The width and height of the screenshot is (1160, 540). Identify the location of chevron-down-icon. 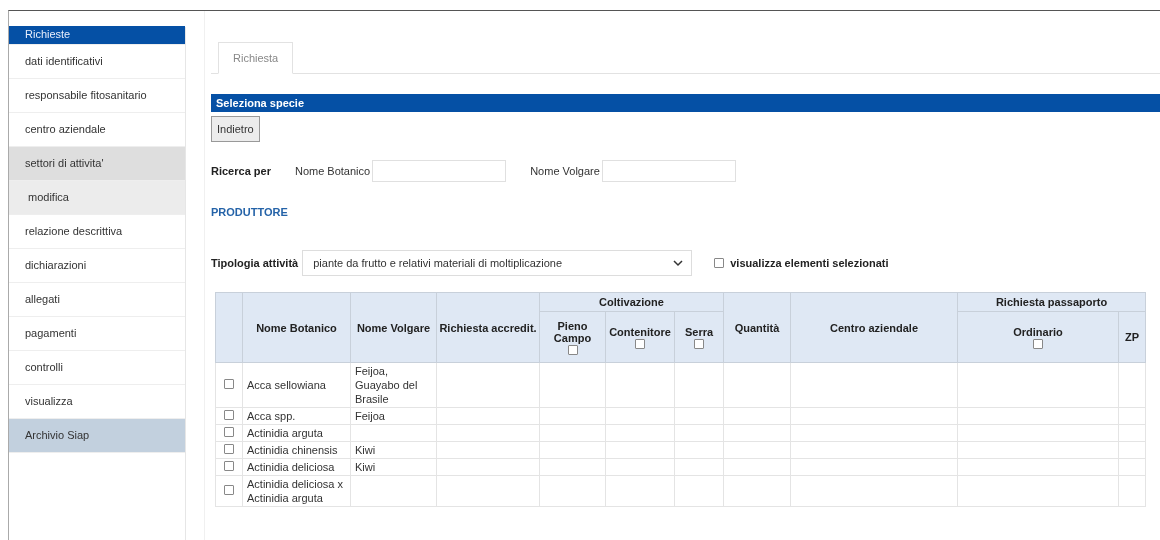
(678, 263).